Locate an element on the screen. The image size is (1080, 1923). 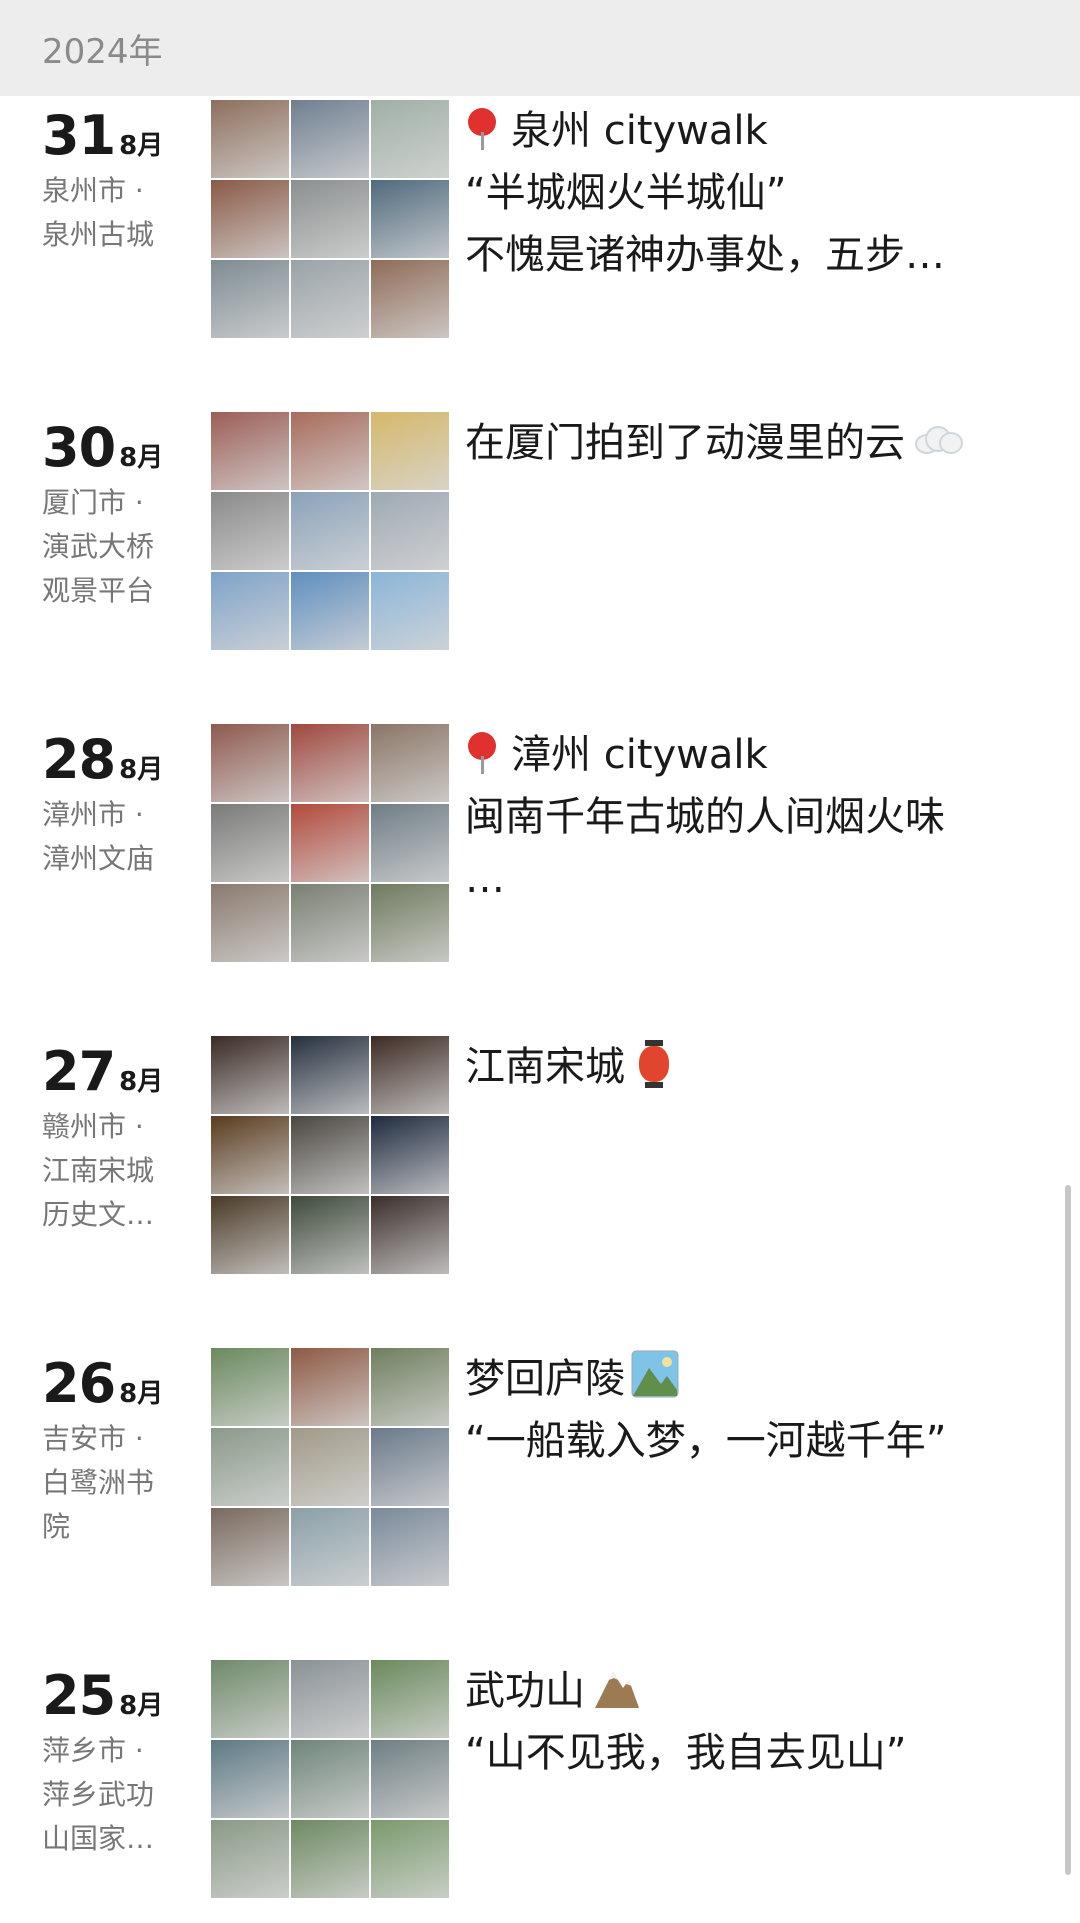
location-text: 吉安市 · 白鹭洲书 院 is located at coordinates (98, 1482).